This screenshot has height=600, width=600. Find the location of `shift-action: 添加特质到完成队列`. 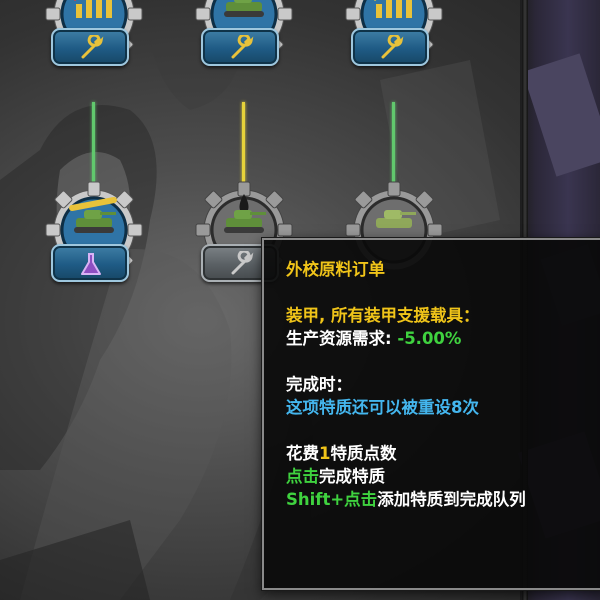

shift-action: 添加特质到完成队列 is located at coordinates (451, 499).